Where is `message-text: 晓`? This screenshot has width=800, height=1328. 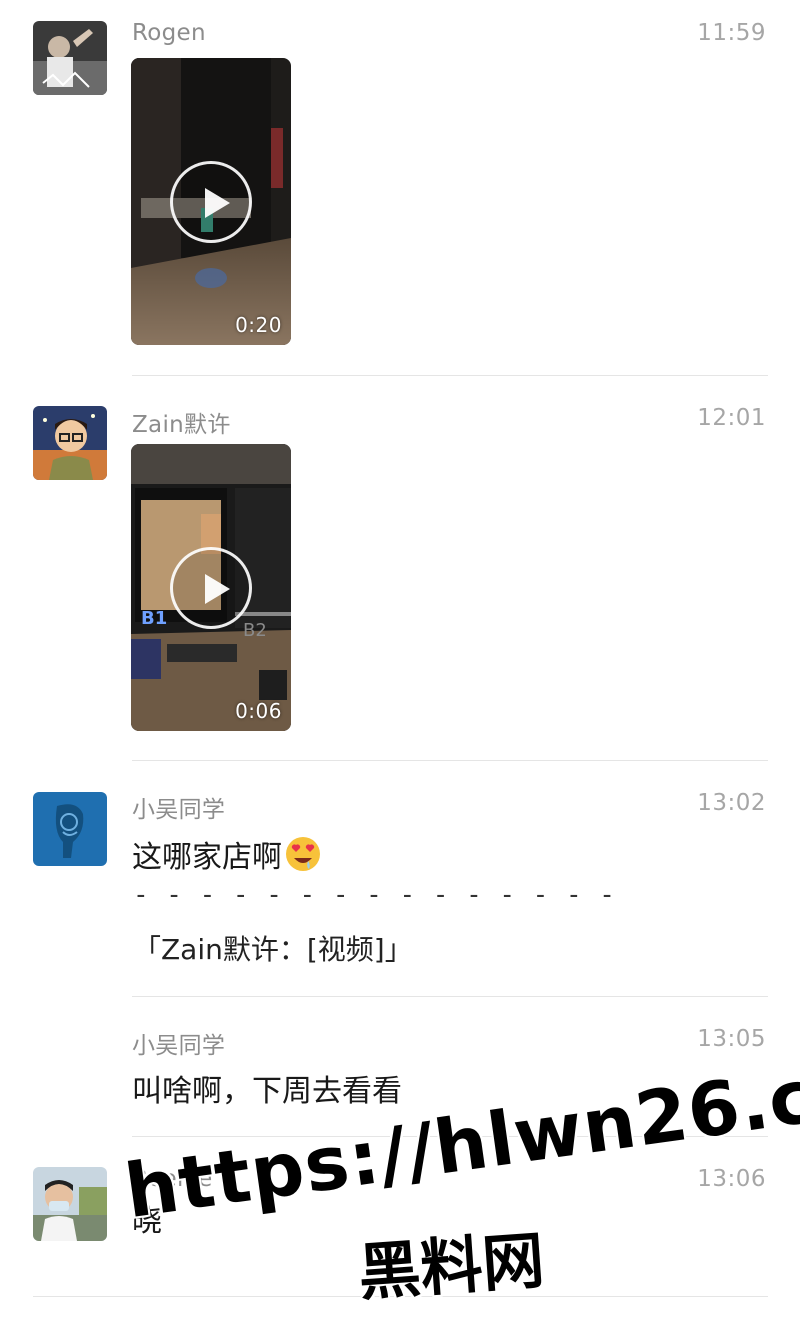 message-text: 晓 is located at coordinates (147, 1218).